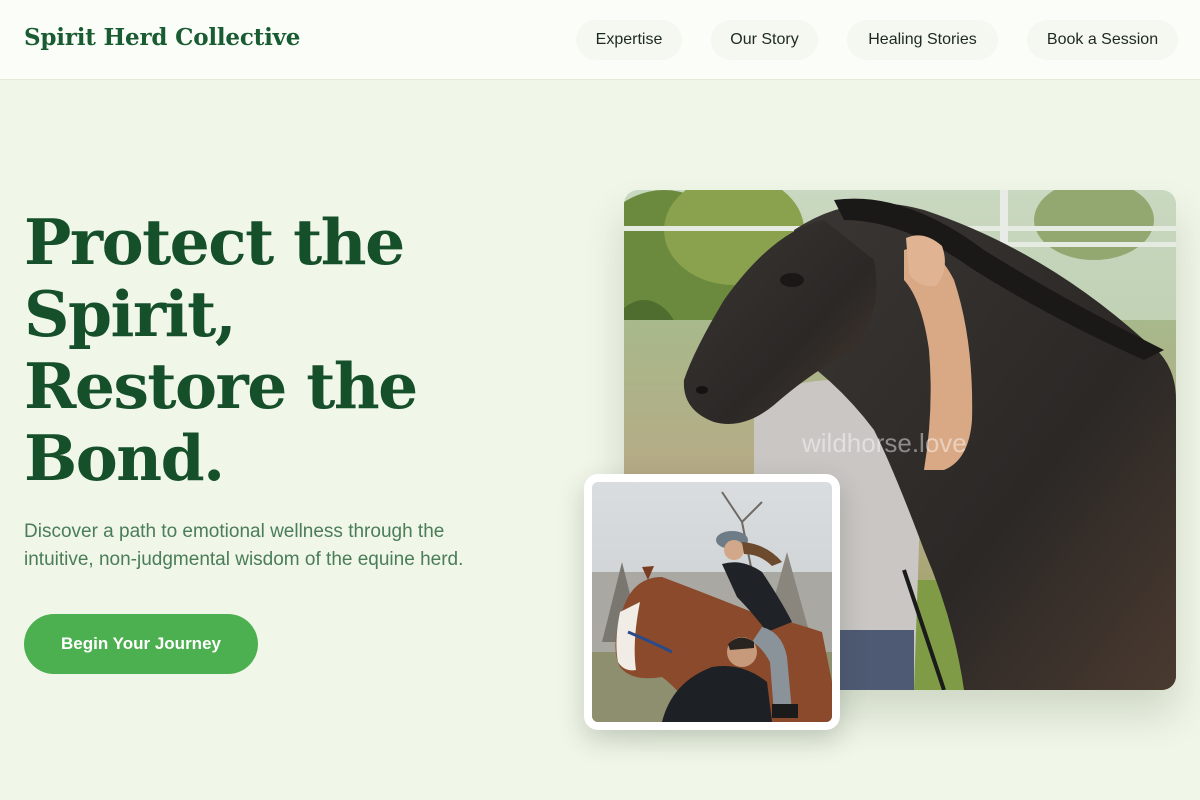 Image resolution: width=1200 pixels, height=800 pixels. What do you see at coordinates (1102, 40) in the screenshot?
I see `nav-link-book-a-session: Book a Session` at bounding box center [1102, 40].